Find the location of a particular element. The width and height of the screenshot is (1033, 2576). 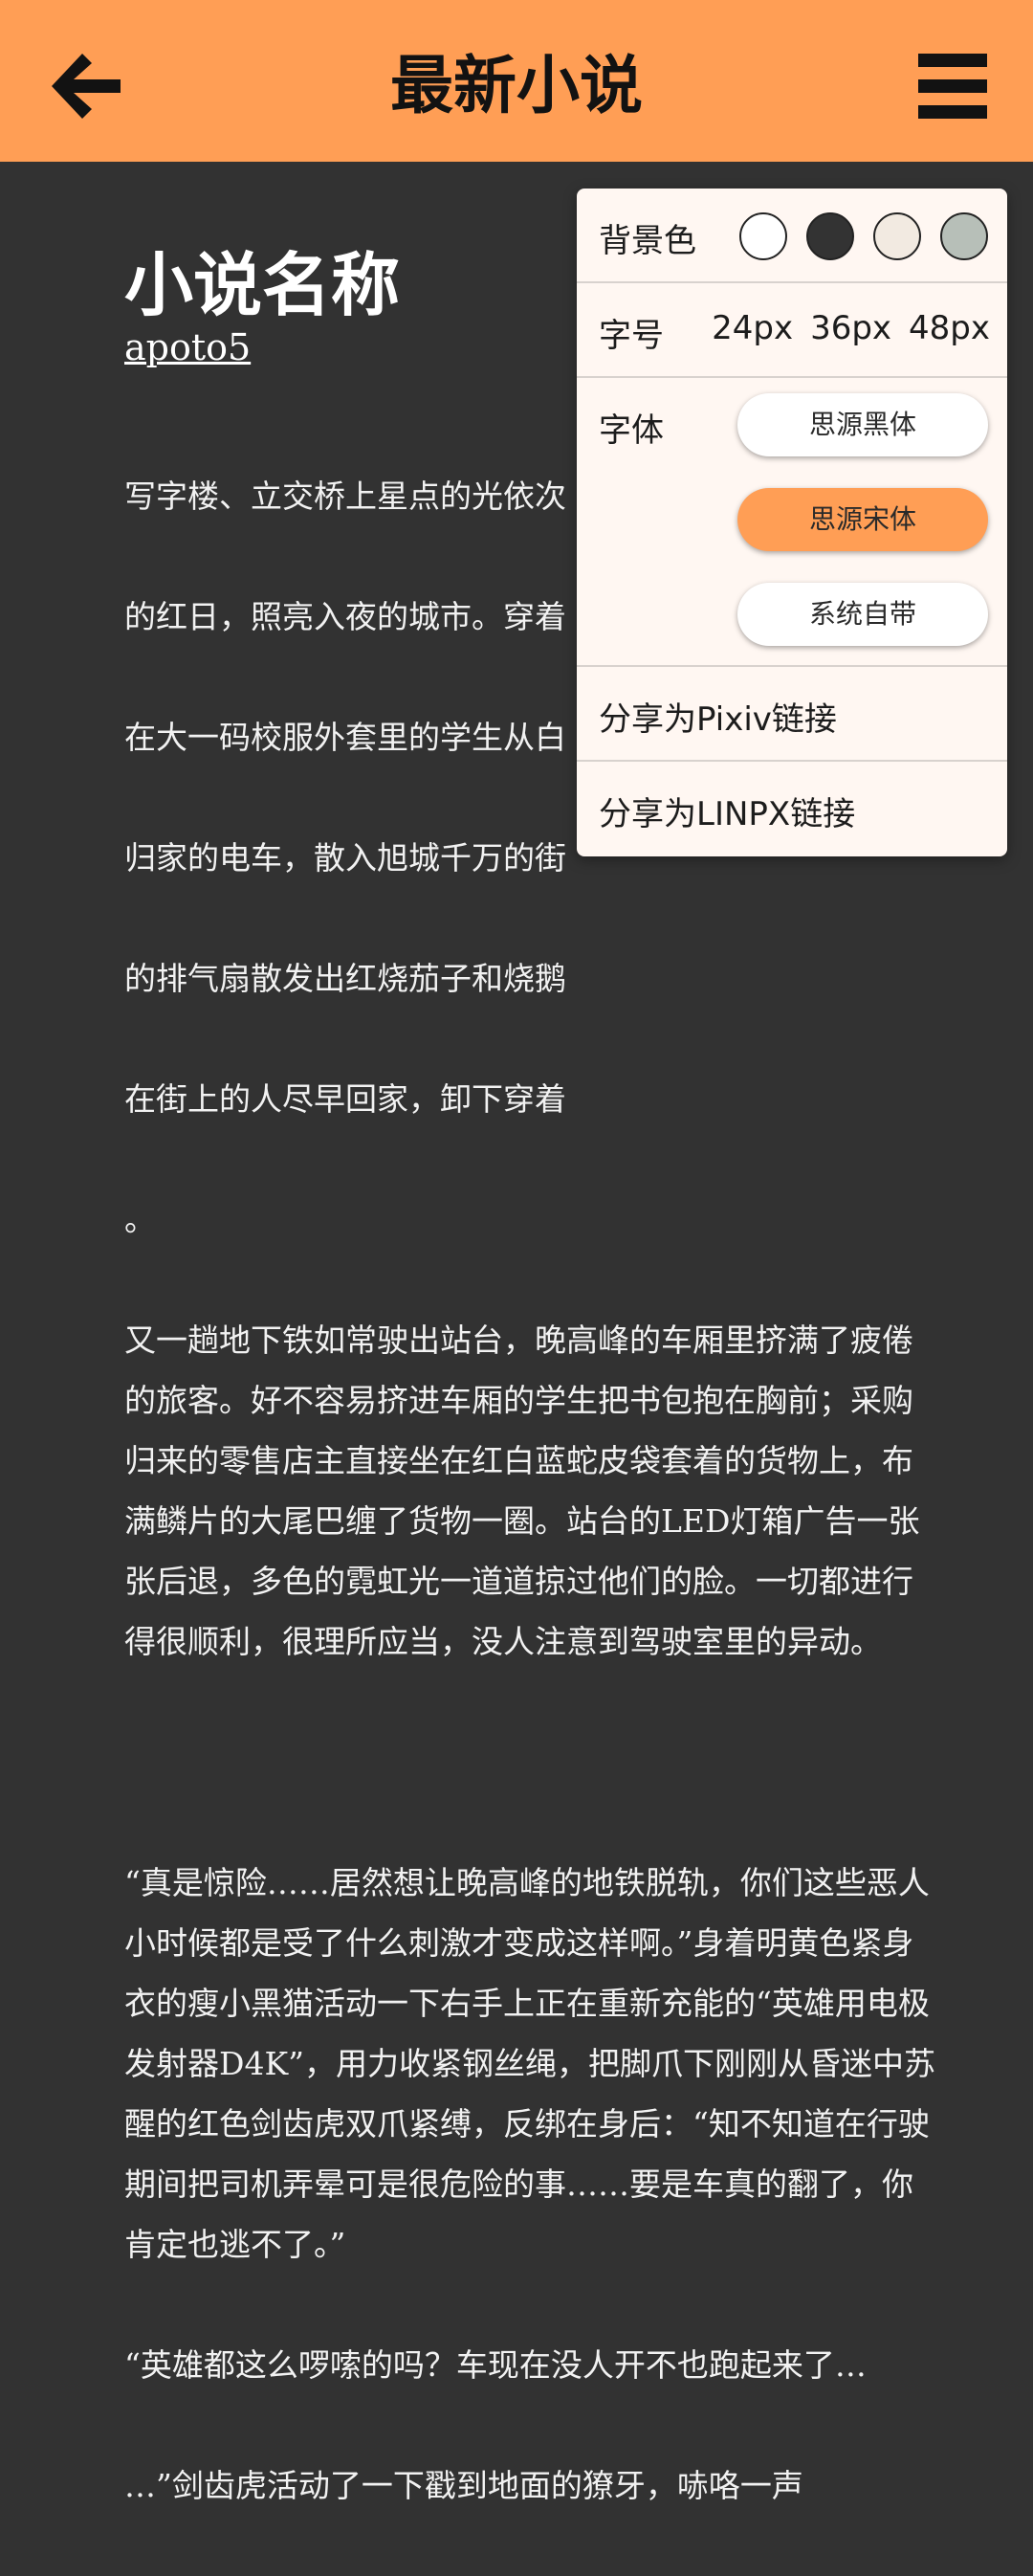

paragraph: …”剑齿虎活动了一下戳到地面的獠牙，哧咯一声 is located at coordinates (463, 2485).